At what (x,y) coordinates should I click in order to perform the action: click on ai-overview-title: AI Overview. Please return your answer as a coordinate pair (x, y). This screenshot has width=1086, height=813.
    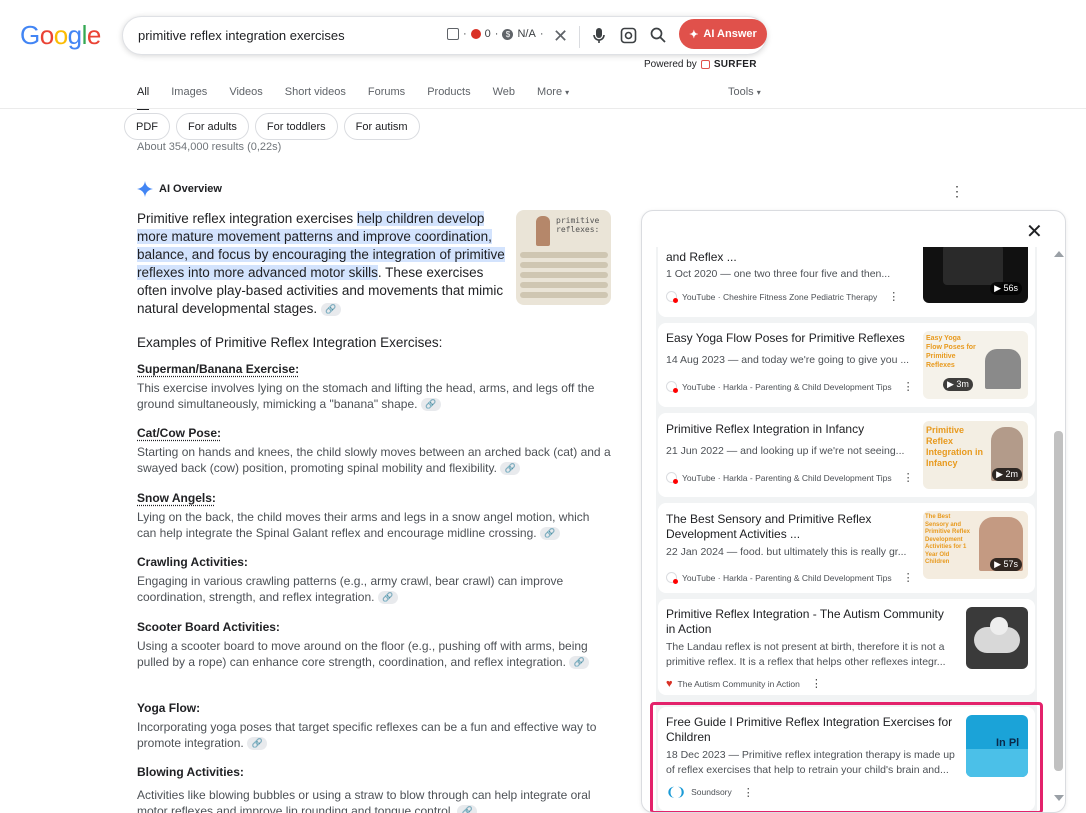
    Looking at the image, I should click on (190, 189).